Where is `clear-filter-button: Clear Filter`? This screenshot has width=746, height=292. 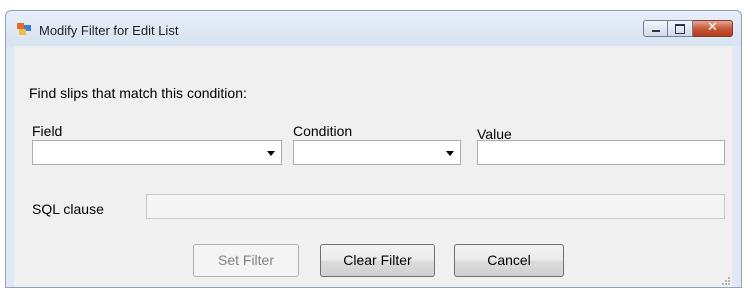 clear-filter-button: Clear Filter is located at coordinates (377, 260).